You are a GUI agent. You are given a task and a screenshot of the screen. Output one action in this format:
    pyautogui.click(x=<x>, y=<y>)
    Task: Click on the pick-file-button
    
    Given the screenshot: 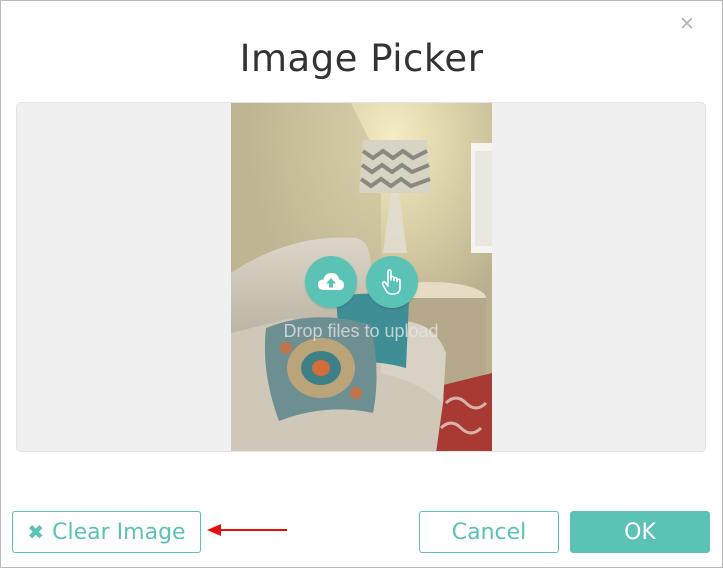 What is the action you would take?
    pyautogui.click(x=392, y=282)
    